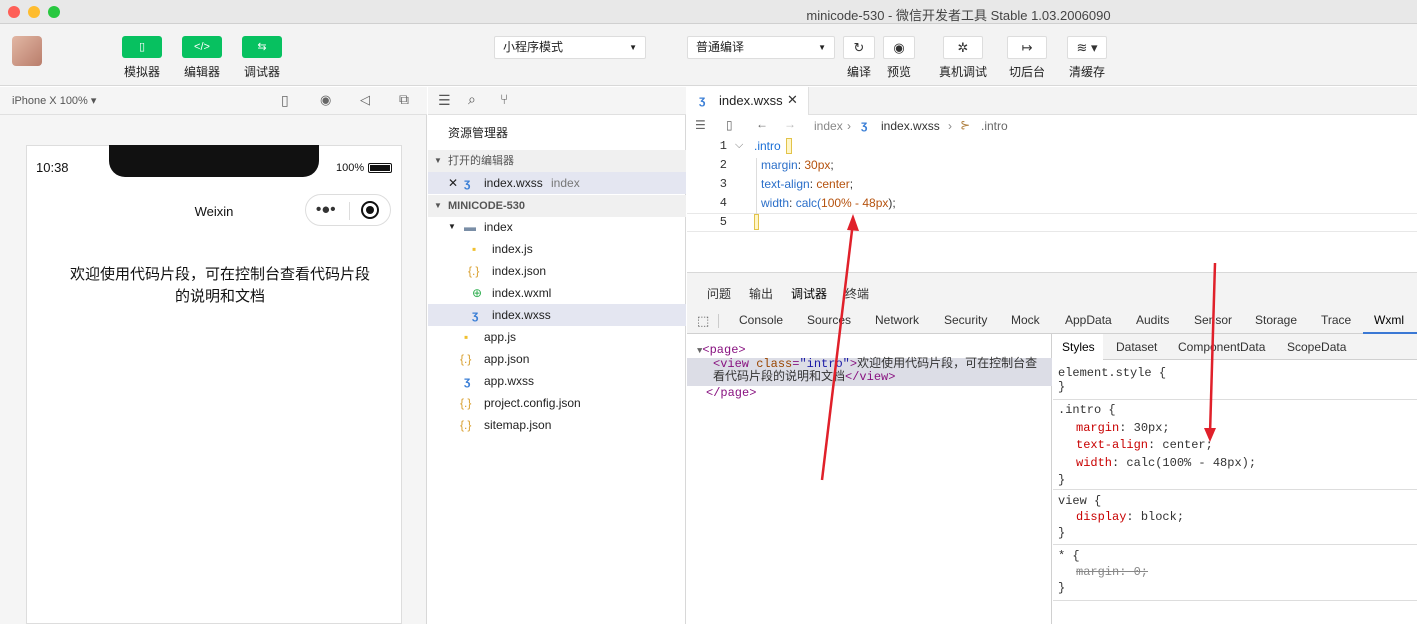 Image resolution: width=1417 pixels, height=624 pixels. I want to click on back-icon: ←, so click(762, 124).